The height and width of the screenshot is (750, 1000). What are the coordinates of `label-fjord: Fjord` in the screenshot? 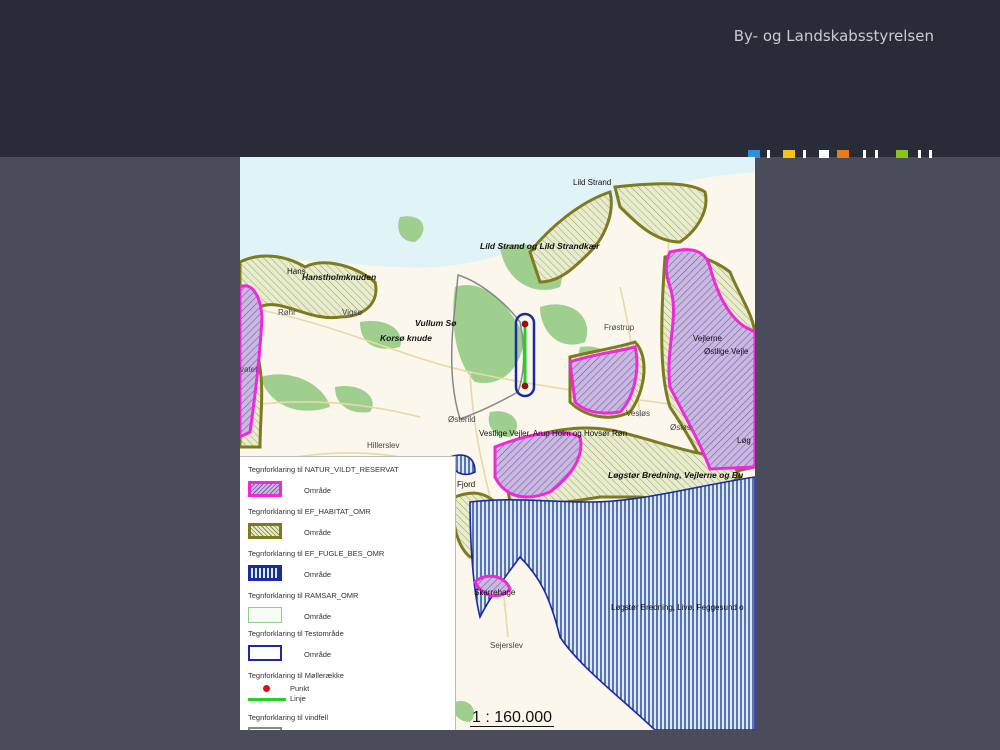 It's located at (466, 484).